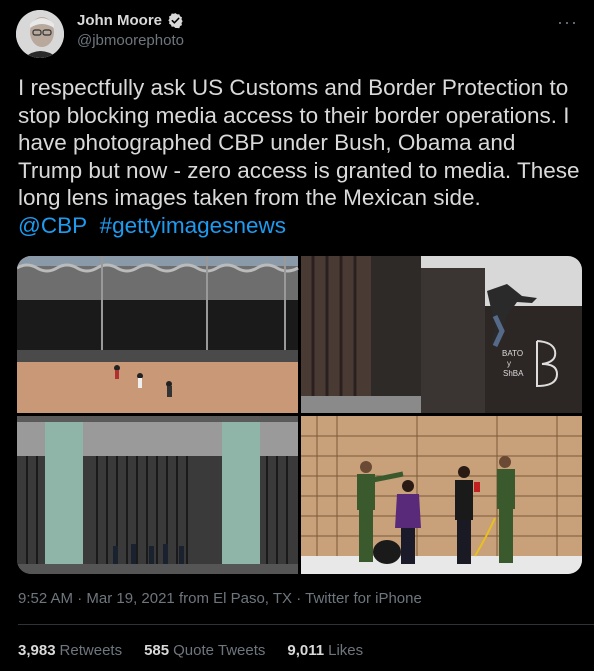 This screenshot has width=594, height=671. What do you see at coordinates (175, 21) in the screenshot?
I see `verified-badge-icon` at bounding box center [175, 21].